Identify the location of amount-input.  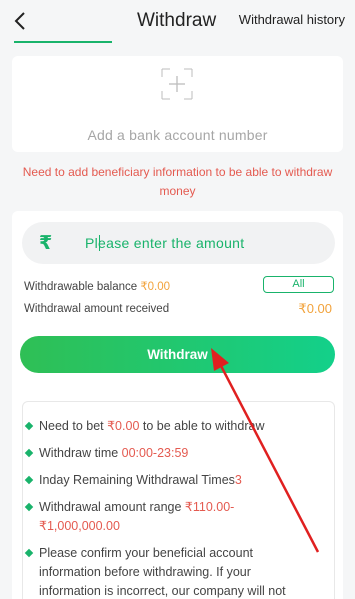
(205, 243).